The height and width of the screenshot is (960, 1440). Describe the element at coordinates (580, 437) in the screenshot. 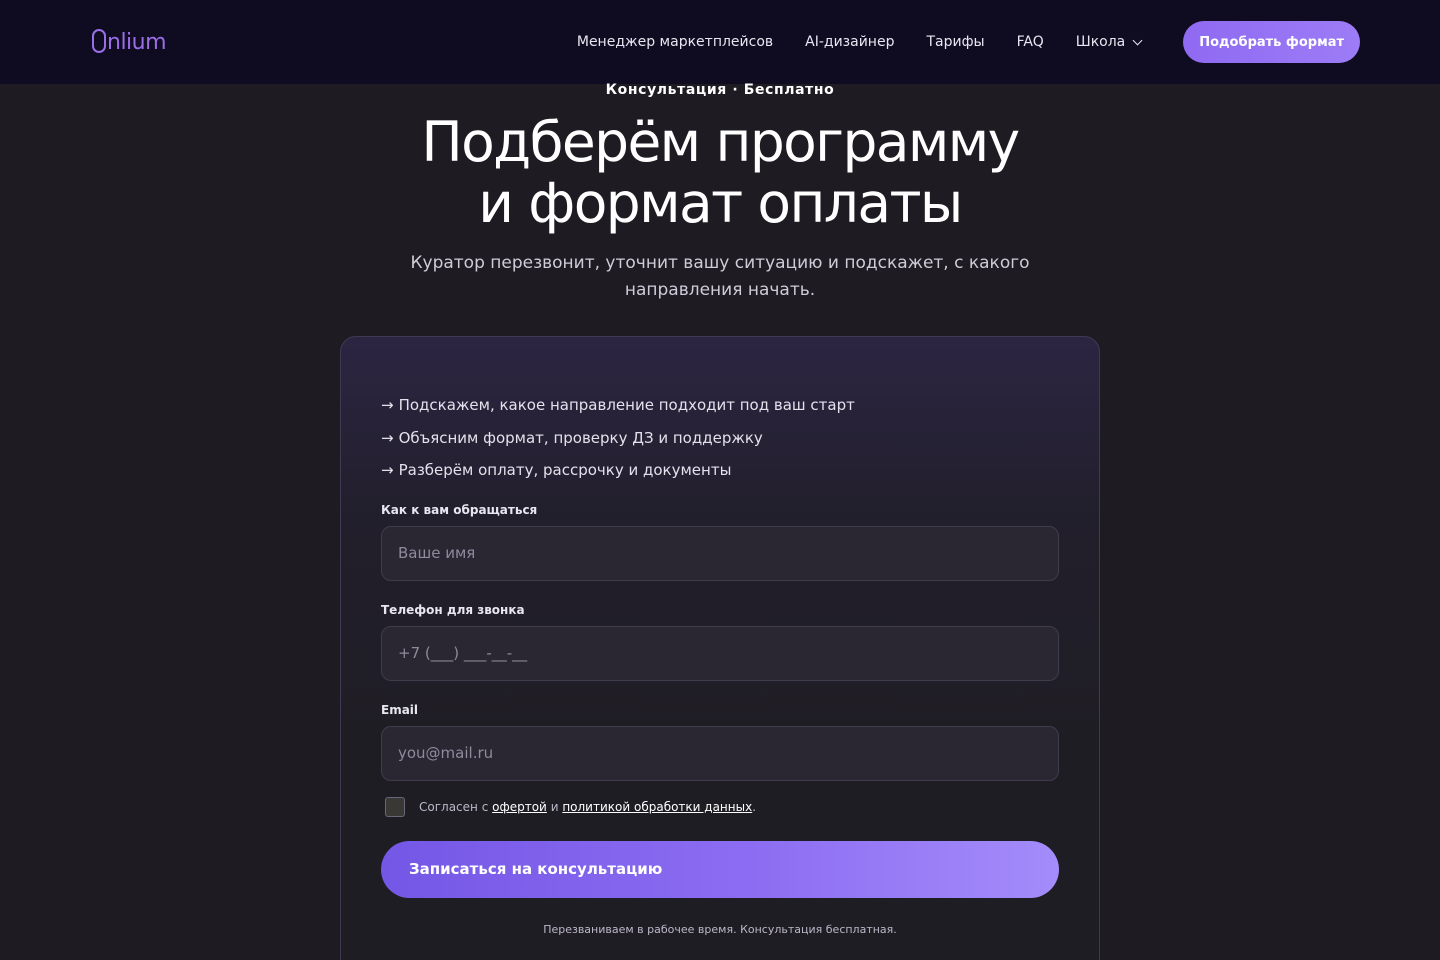

I see `perk-text: Объясним формат, проверку ДЗ и поддержку` at that location.